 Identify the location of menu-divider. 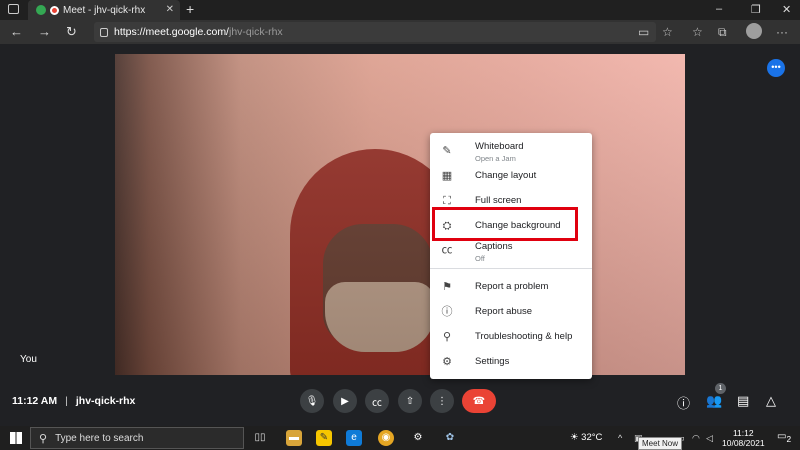
(511, 268).